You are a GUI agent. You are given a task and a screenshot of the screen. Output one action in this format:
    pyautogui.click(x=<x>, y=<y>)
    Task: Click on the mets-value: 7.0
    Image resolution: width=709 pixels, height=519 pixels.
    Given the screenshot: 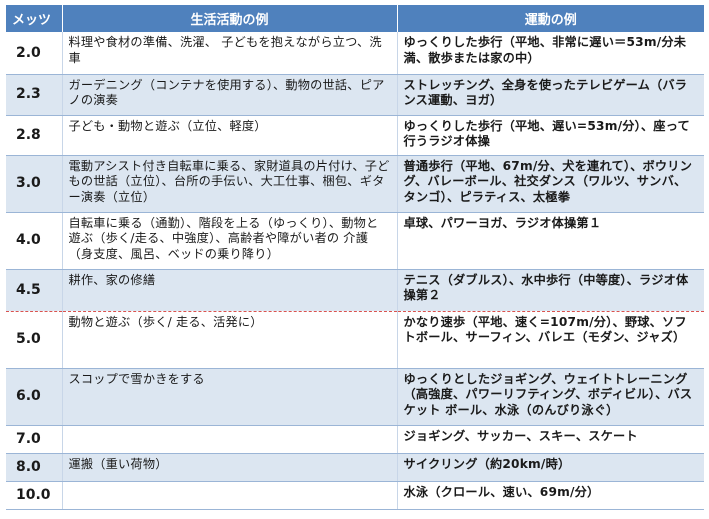 What is the action you would take?
    pyautogui.click(x=34, y=439)
    